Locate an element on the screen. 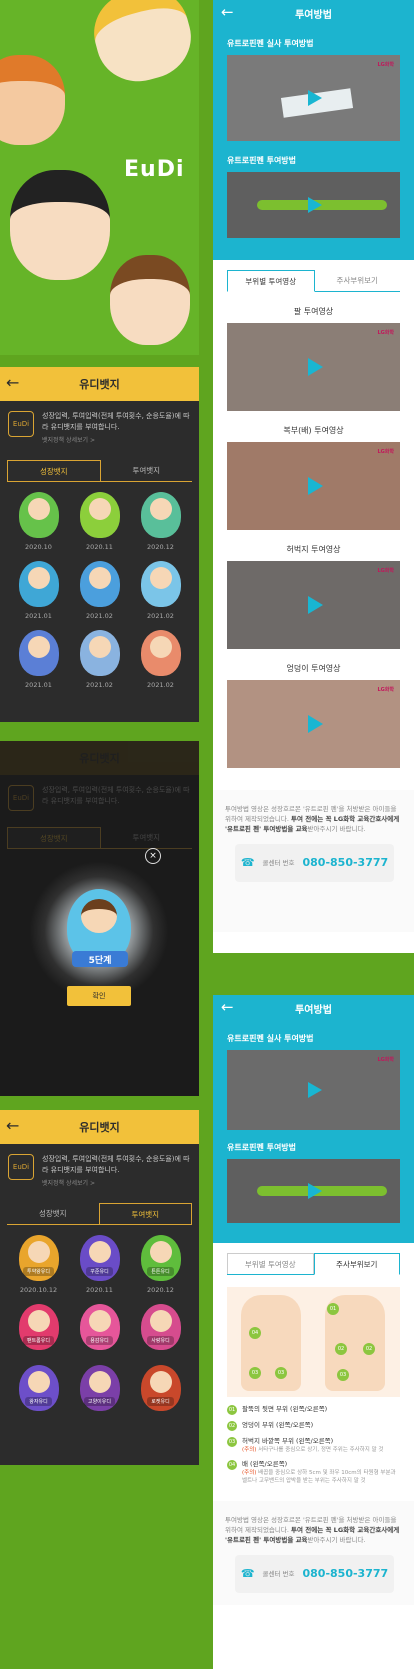  badge-ribbon: 팬트롬유디 is located at coordinates (38, 1340).